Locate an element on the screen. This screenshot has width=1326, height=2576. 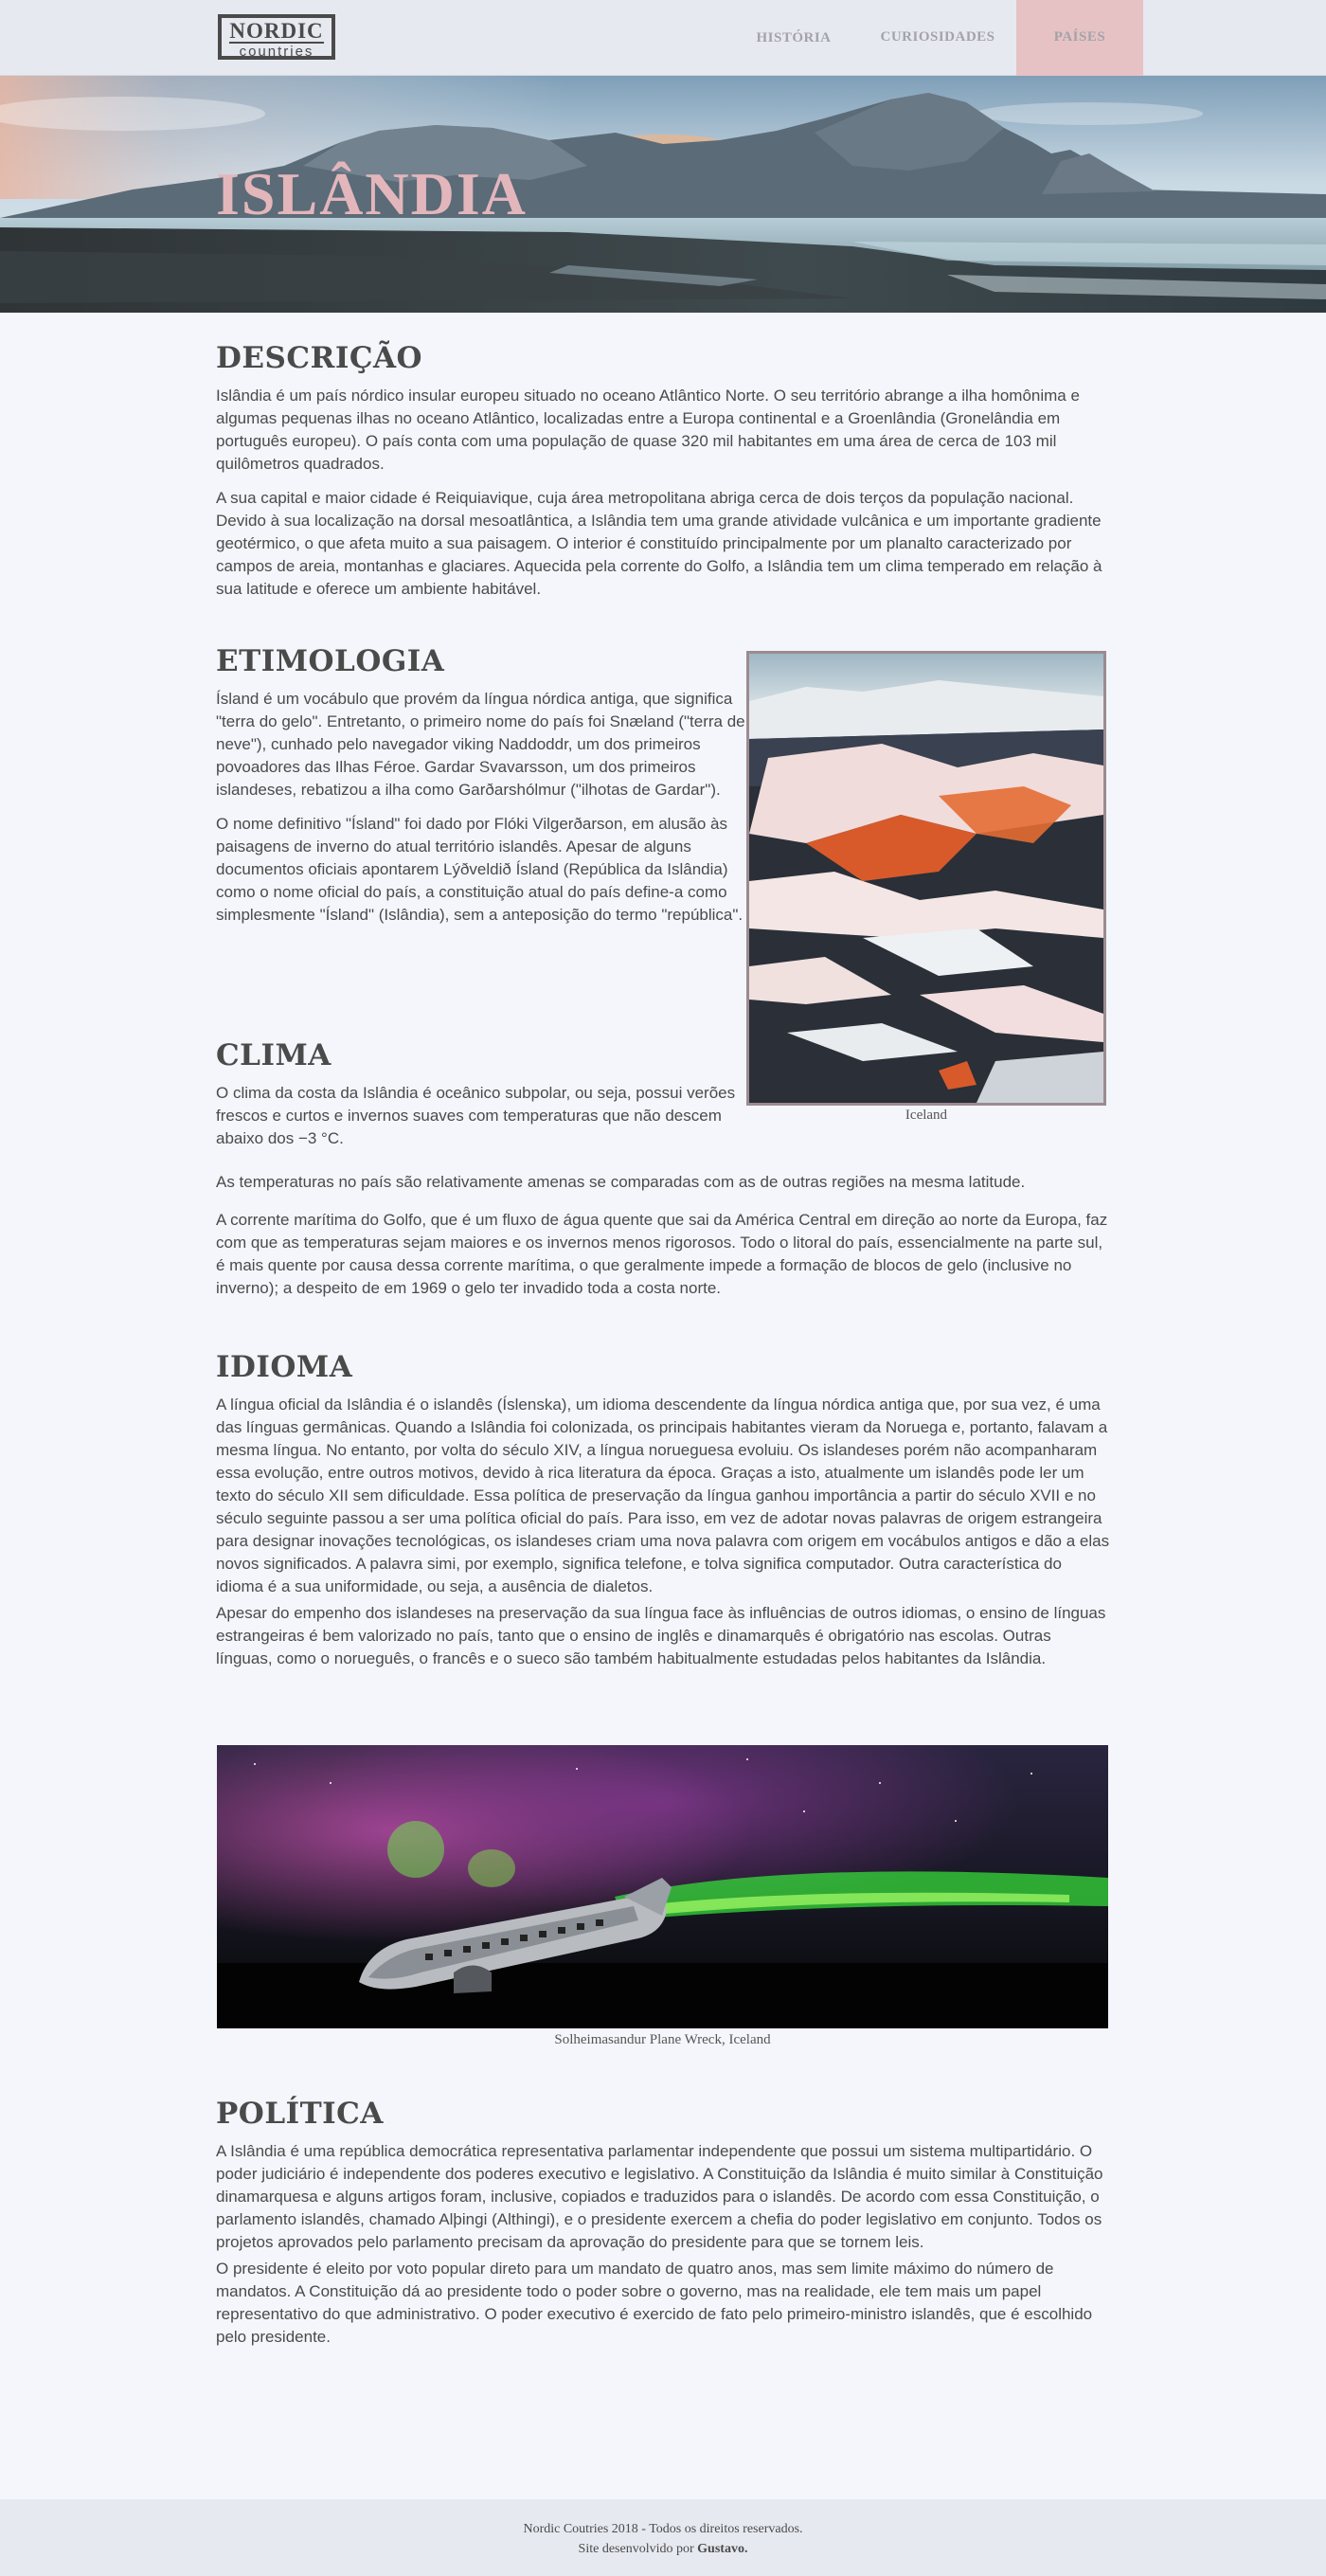
figure-iceland-mountain: Iceland is located at coordinates (926, 887).